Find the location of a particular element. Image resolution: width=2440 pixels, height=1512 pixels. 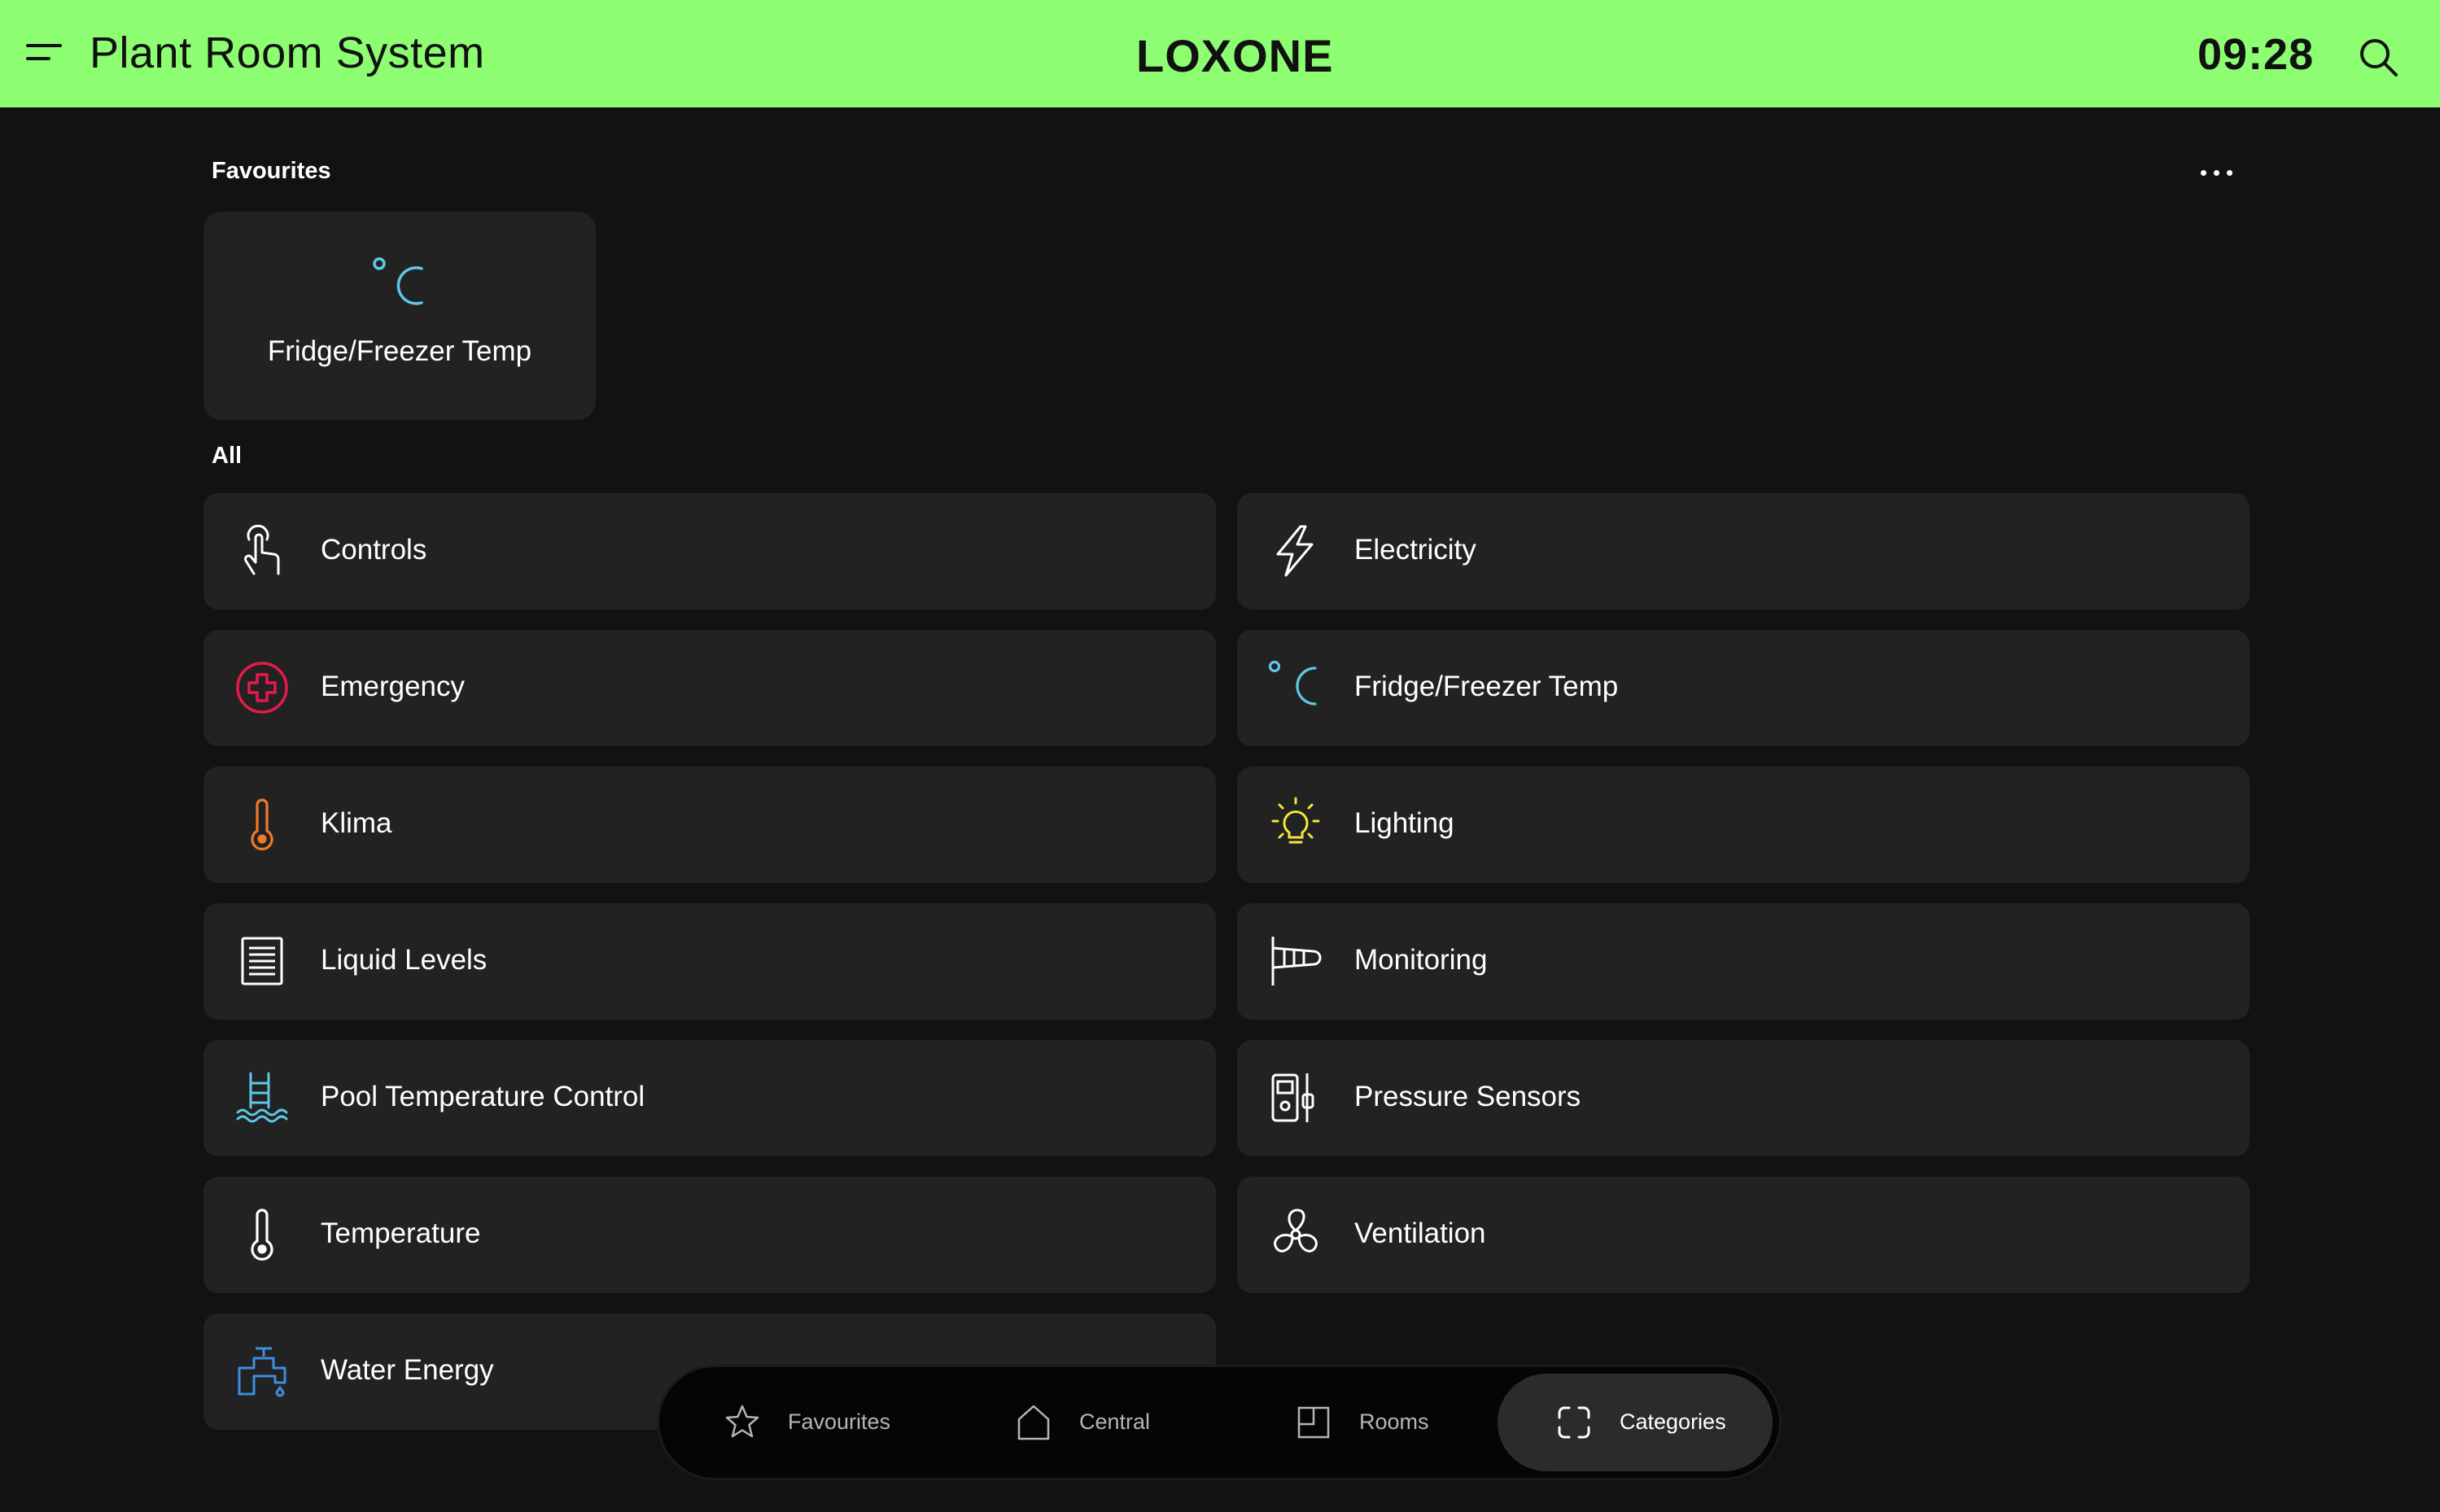

category-temperature: Temperature is located at coordinates (709, 1235).